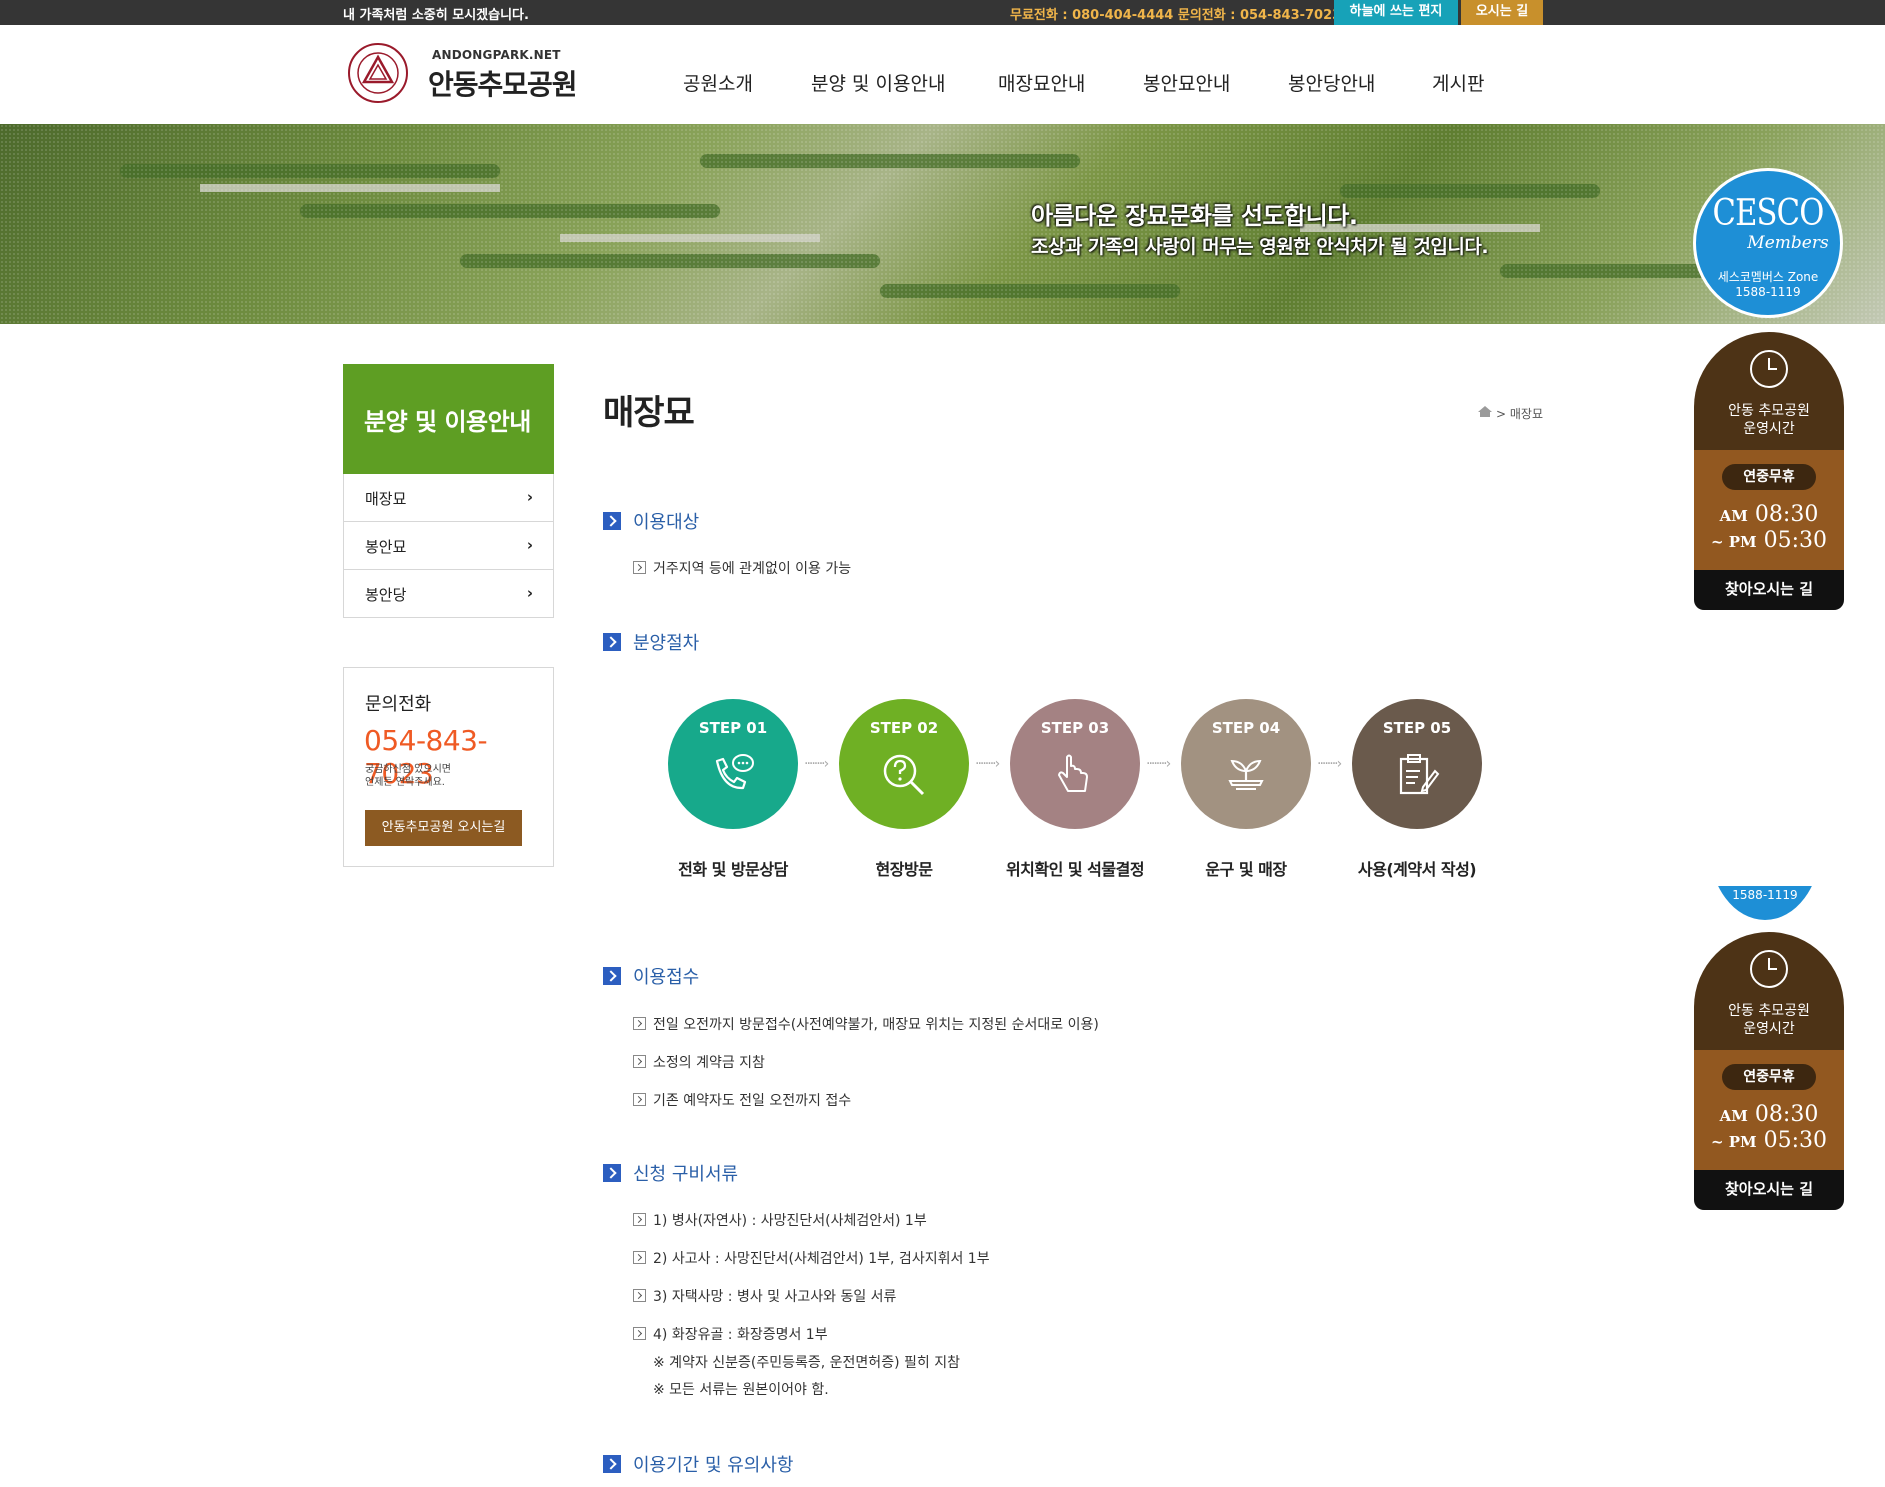 Image resolution: width=1885 pixels, height=1487 pixels. What do you see at coordinates (503, 83) in the screenshot?
I see `logo-title: 안동추모공원` at bounding box center [503, 83].